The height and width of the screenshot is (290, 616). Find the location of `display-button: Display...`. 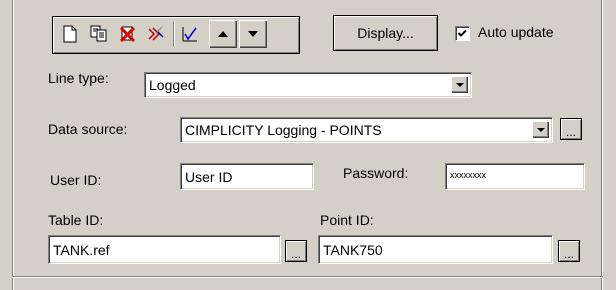

display-button: Display... is located at coordinates (385, 33).